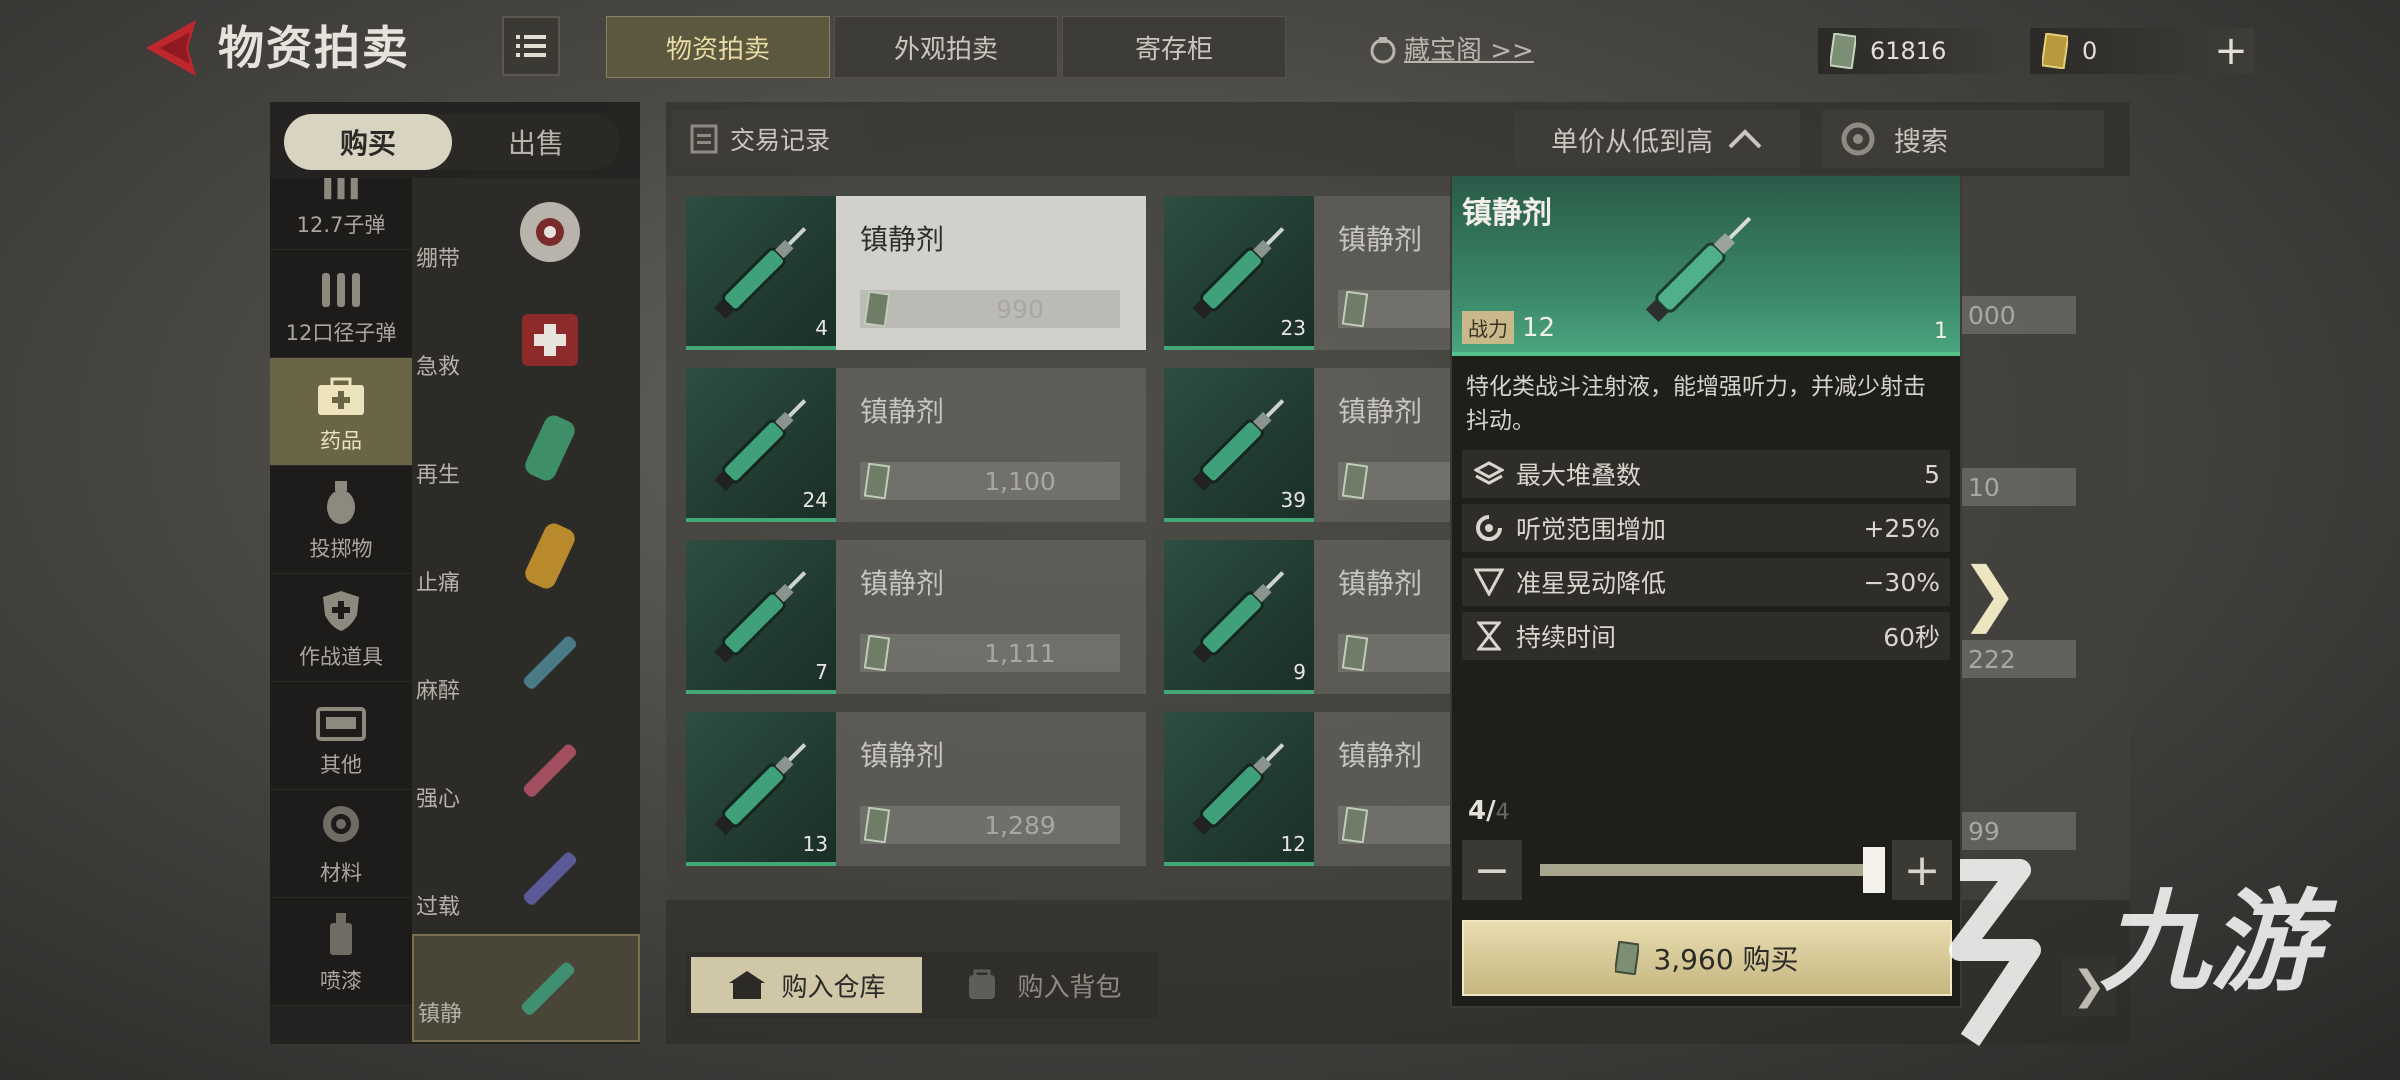 Image resolution: width=2400 pixels, height=1080 pixels. I want to click on sort-label: 单价从低到高, so click(1632, 142).